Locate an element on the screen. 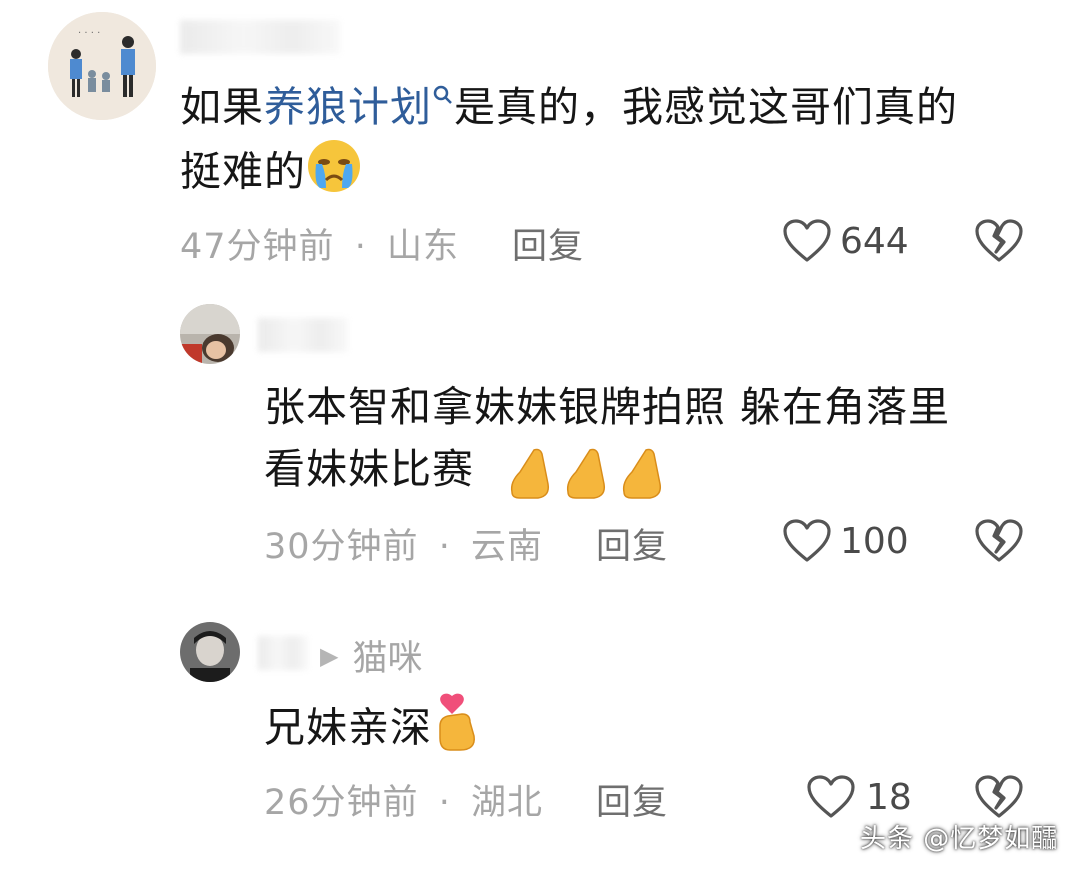 This screenshot has width=1080, height=872. comment-meta: 26分钟前 · 湖北 is located at coordinates (403, 799).